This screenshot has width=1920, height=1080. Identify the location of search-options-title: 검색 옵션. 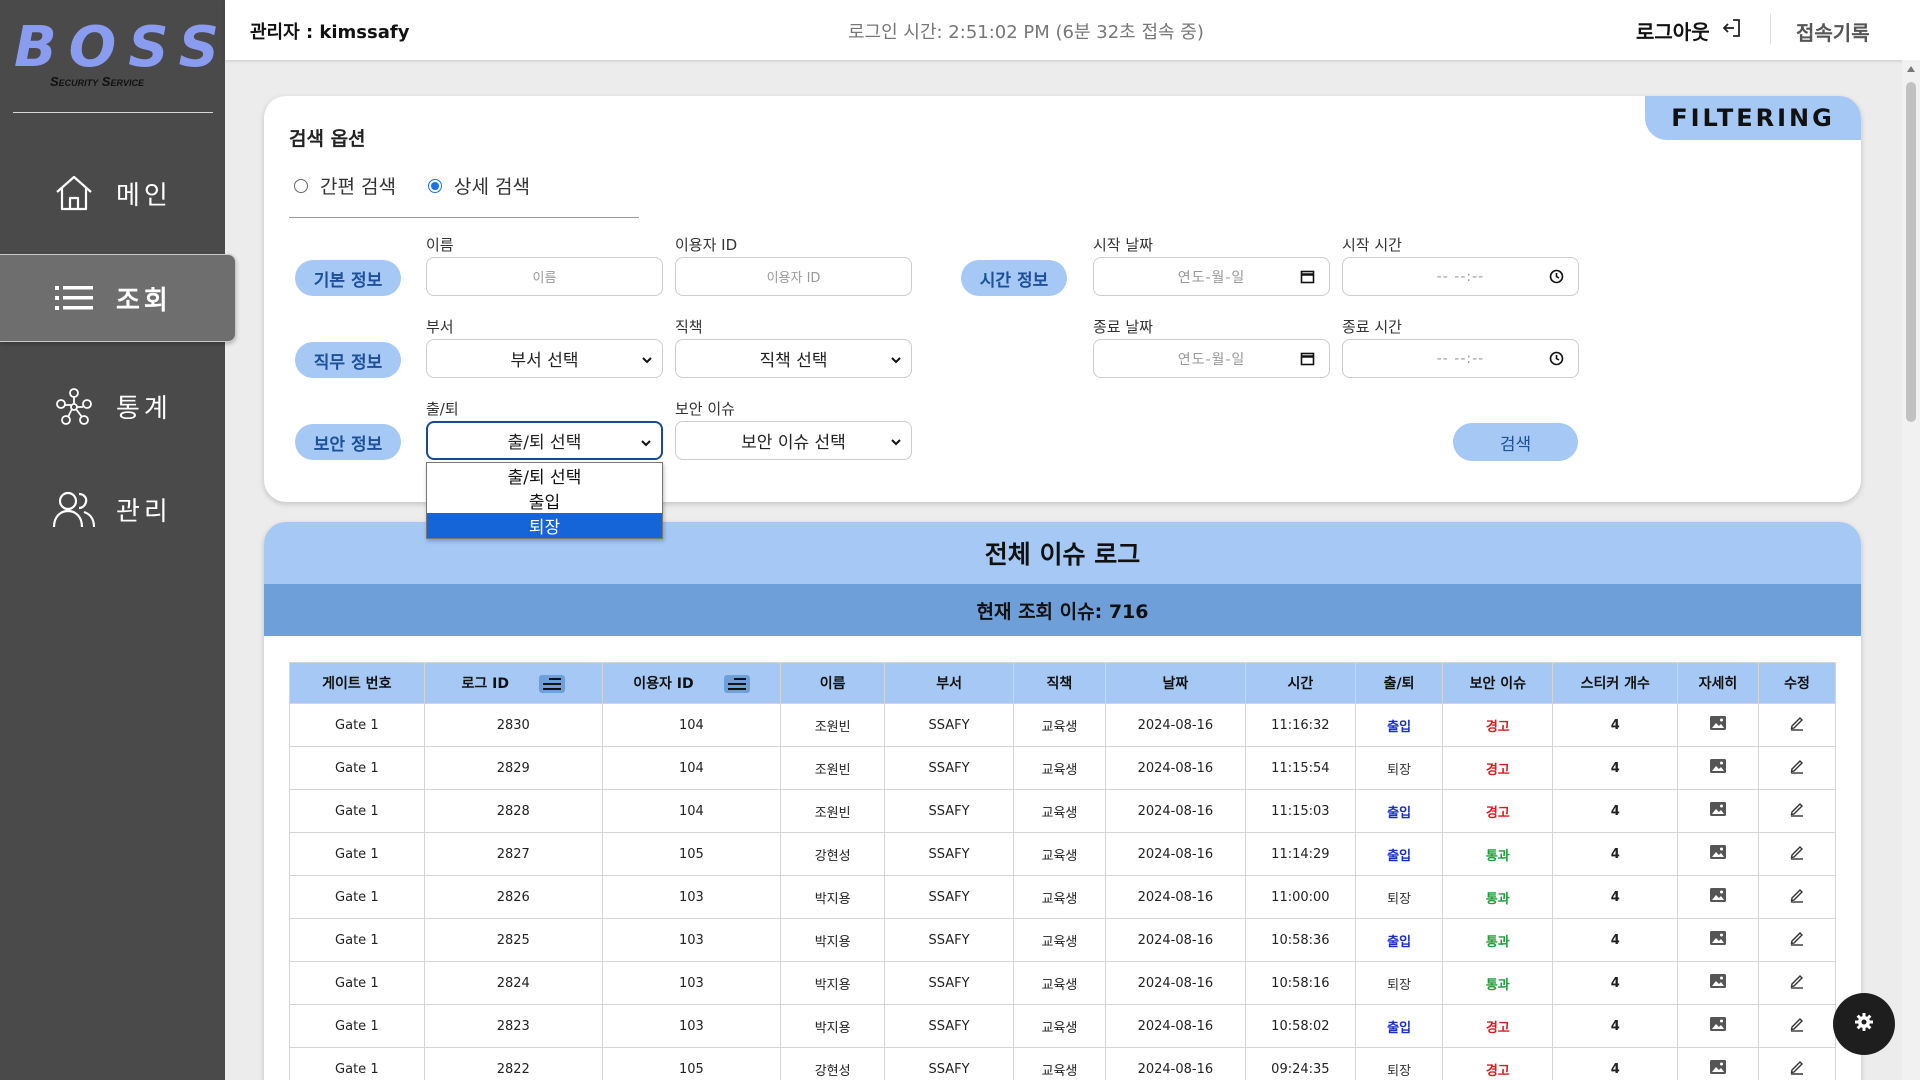
(327, 139).